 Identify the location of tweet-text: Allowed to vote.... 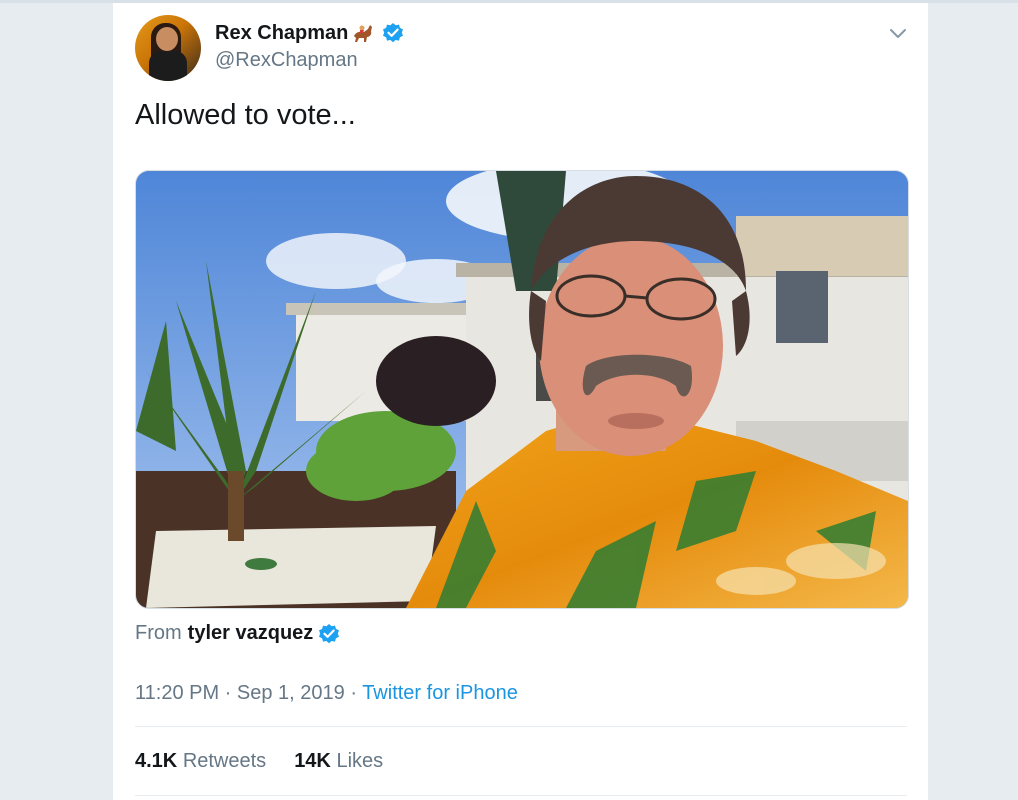
(245, 115).